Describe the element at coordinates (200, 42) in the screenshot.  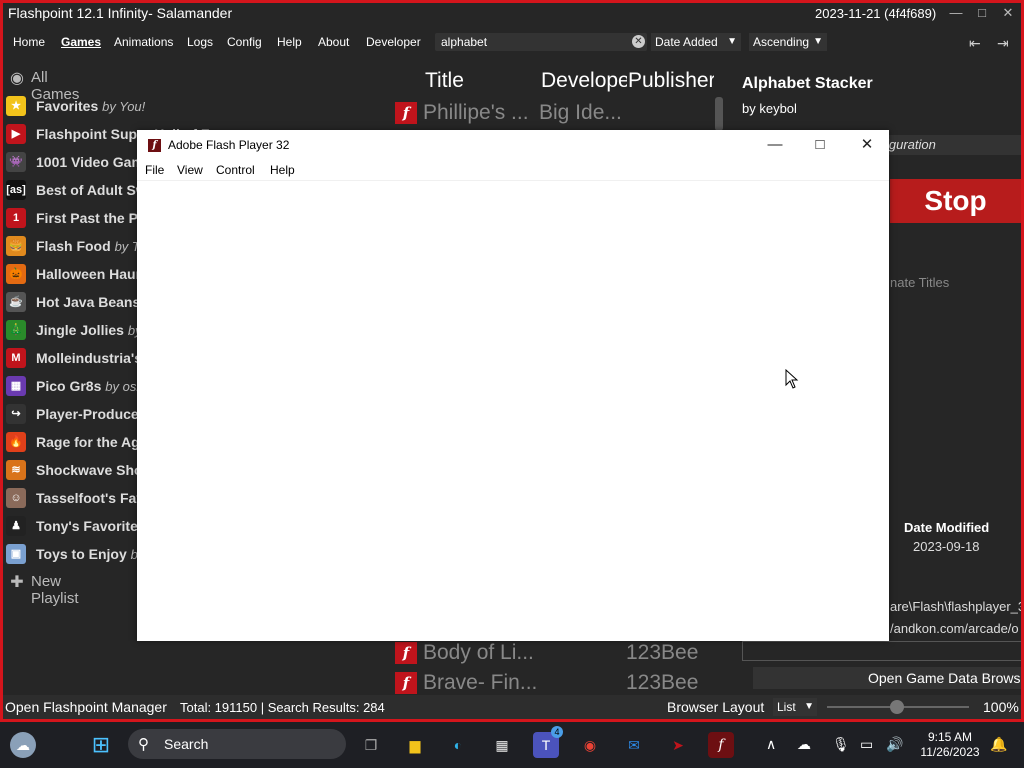
I see `menu-logs: Logs` at that location.